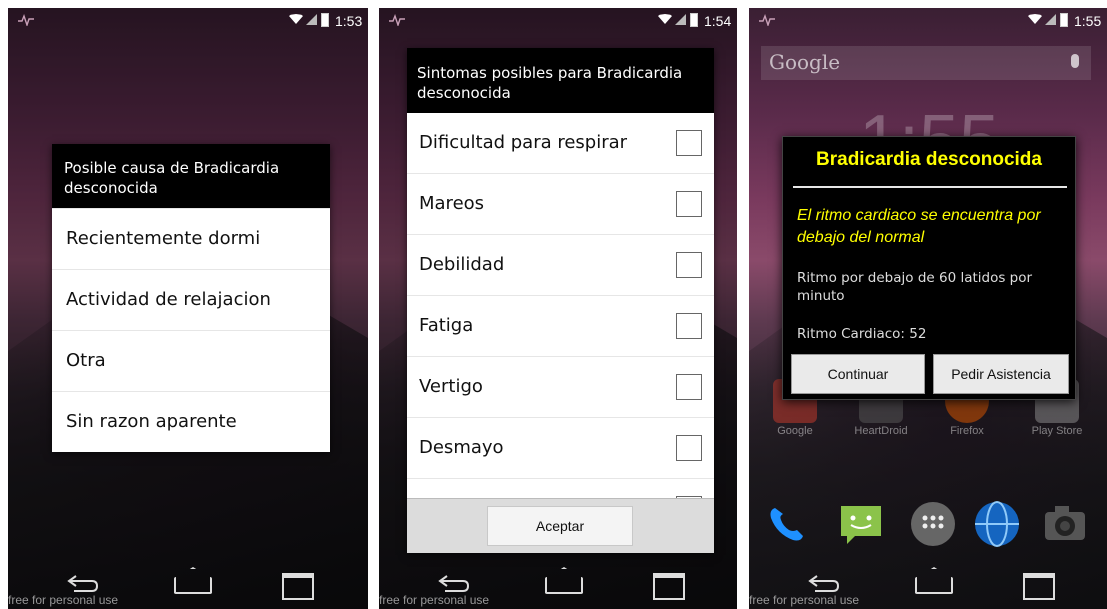  What do you see at coordinates (349, 21) in the screenshot?
I see `status-time: 1:53` at bounding box center [349, 21].